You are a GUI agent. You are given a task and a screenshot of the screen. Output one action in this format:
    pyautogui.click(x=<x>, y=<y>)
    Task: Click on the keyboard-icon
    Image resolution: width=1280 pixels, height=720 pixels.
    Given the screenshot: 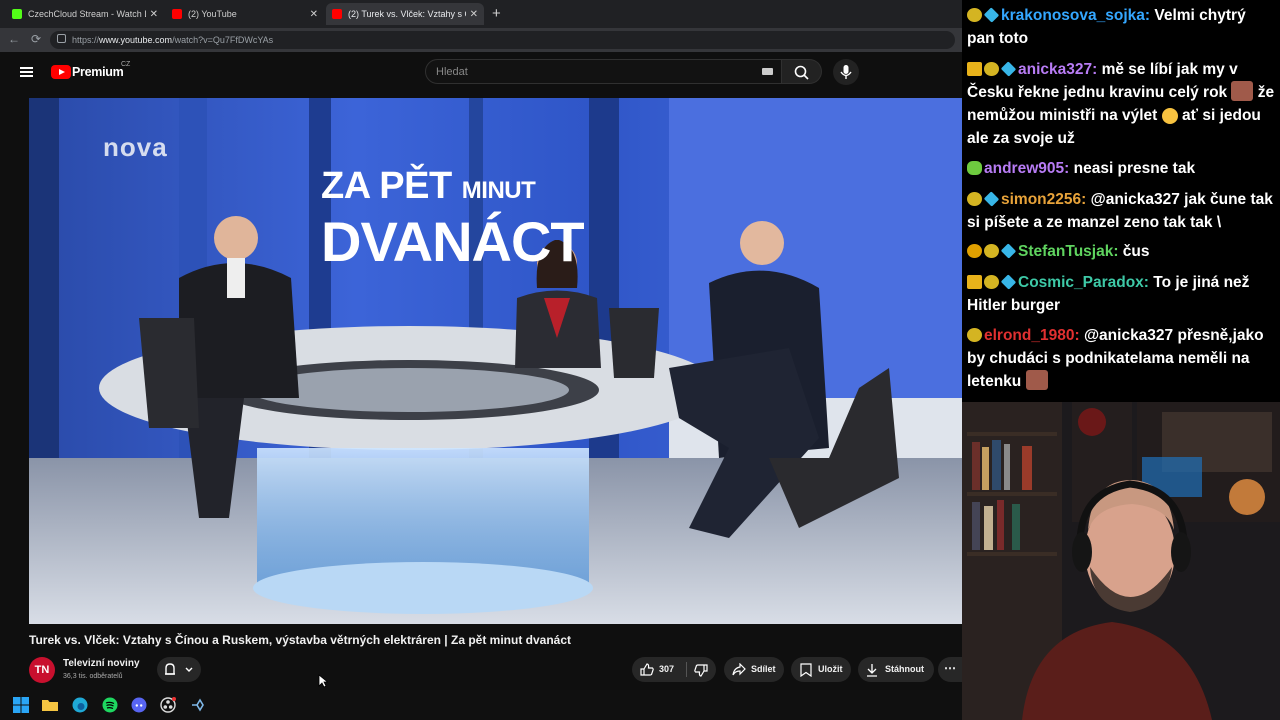 What is the action you would take?
    pyautogui.click(x=767, y=71)
    